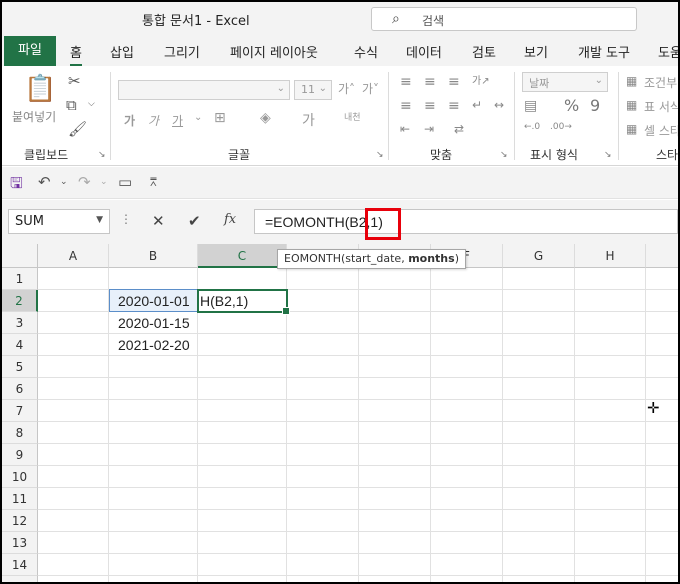  What do you see at coordinates (44, 182) in the screenshot?
I see `undo-icon: ↶` at bounding box center [44, 182].